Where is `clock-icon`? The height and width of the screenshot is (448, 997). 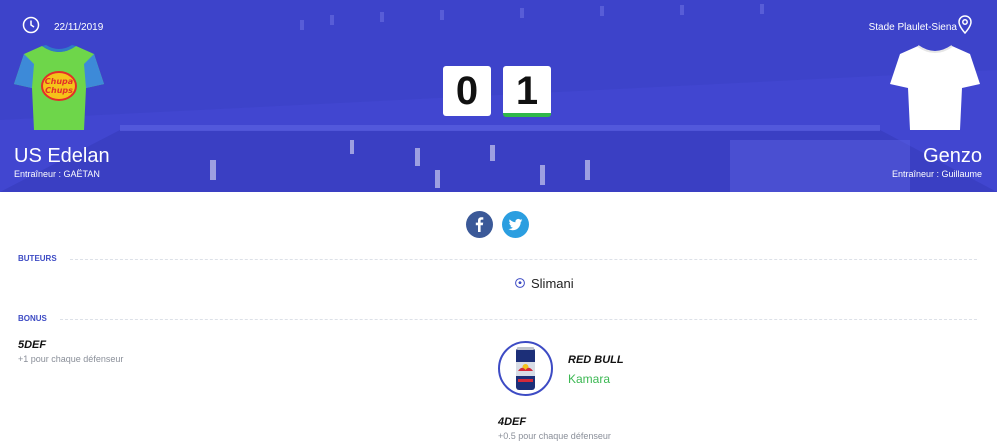
clock-icon is located at coordinates (31, 25).